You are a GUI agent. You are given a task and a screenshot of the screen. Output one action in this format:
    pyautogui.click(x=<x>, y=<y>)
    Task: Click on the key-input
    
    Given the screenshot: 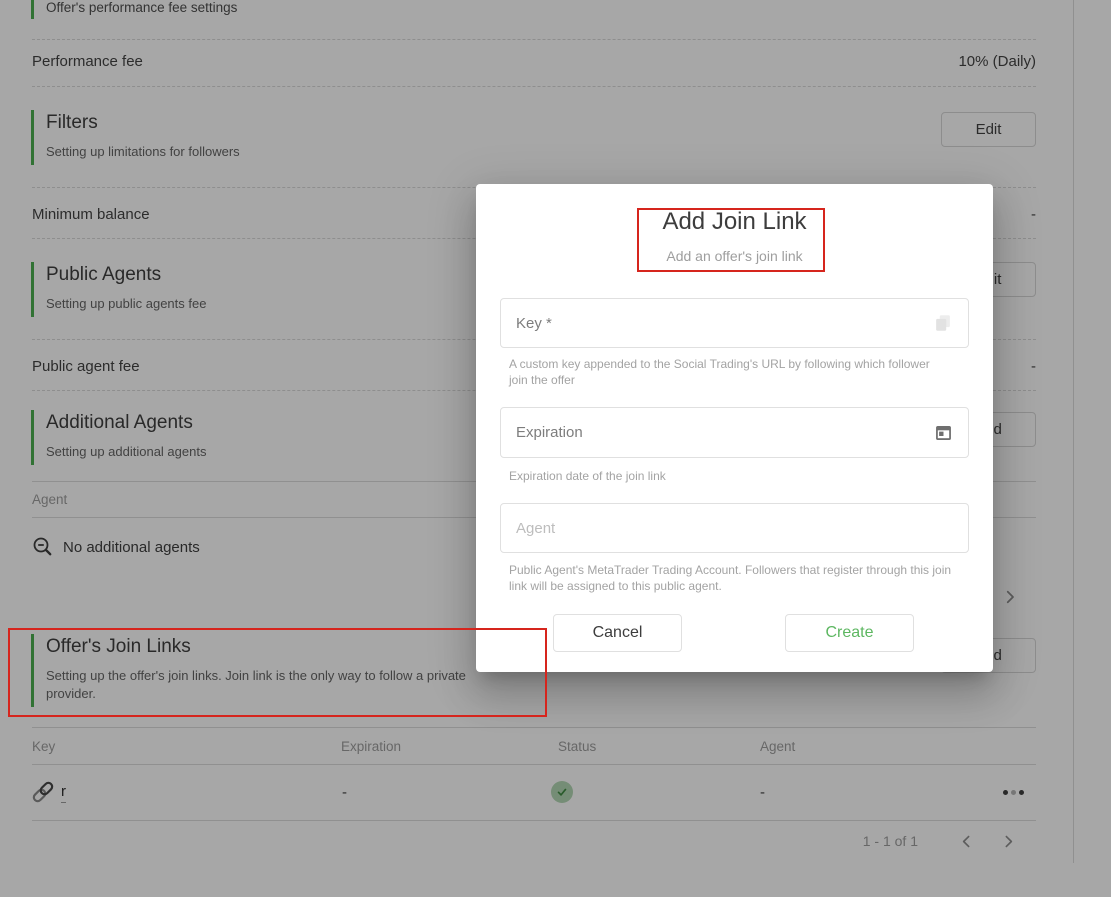 What is the action you would take?
    pyautogui.click(x=734, y=323)
    